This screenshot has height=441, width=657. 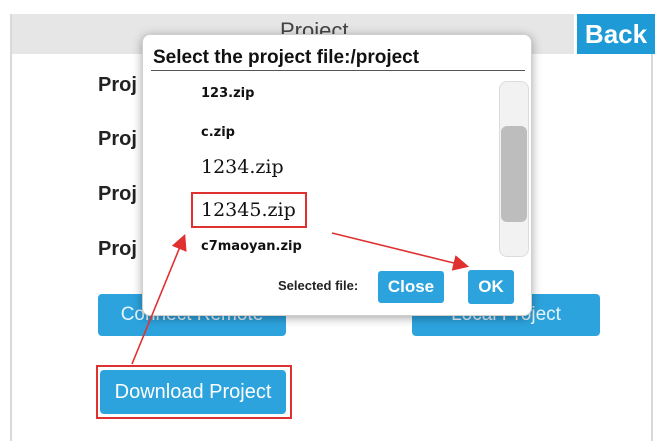 What do you see at coordinates (411, 287) in the screenshot?
I see `close-button: Close` at bounding box center [411, 287].